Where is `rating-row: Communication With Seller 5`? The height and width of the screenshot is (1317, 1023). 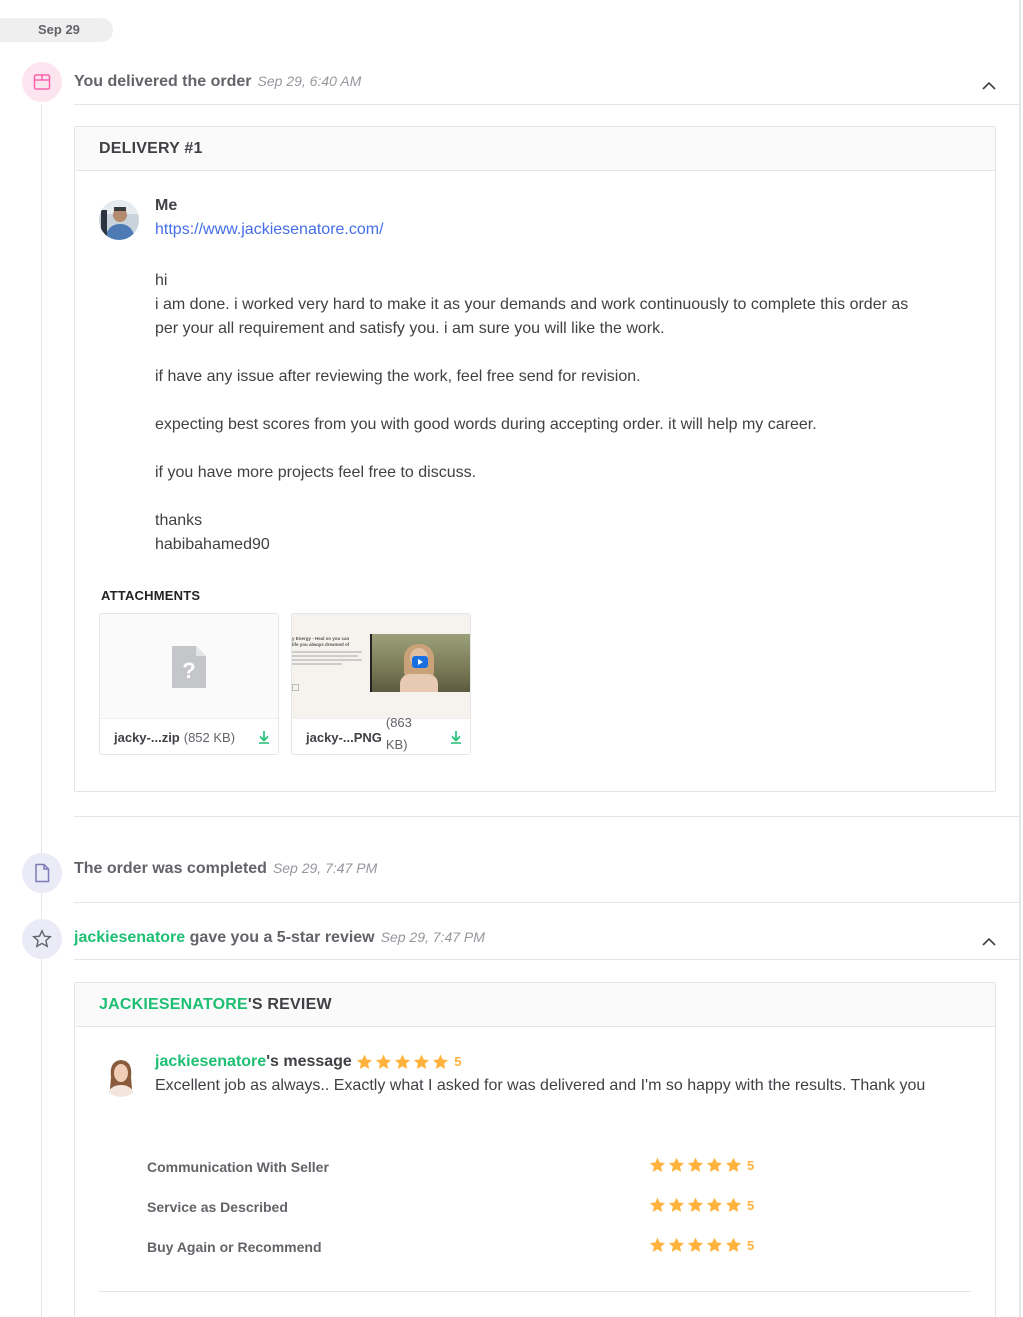
rating-row: Communication With Seller 5 is located at coordinates (457, 1167).